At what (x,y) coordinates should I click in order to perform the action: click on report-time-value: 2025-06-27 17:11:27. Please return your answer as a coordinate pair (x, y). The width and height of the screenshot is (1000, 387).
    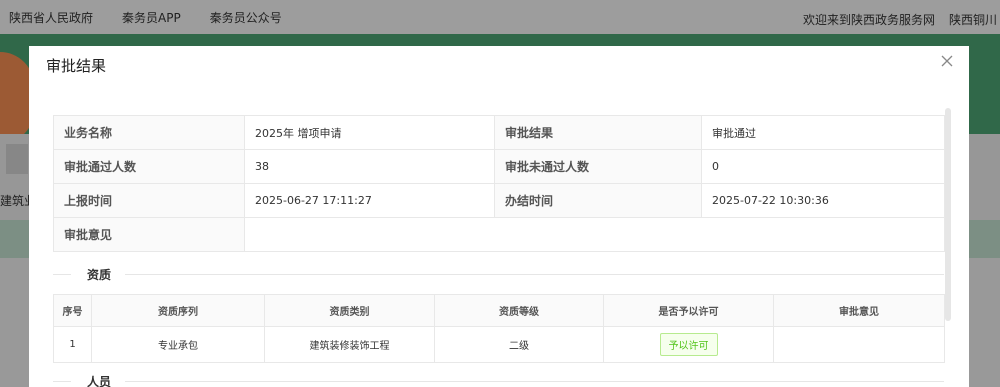
    Looking at the image, I should click on (369, 200).